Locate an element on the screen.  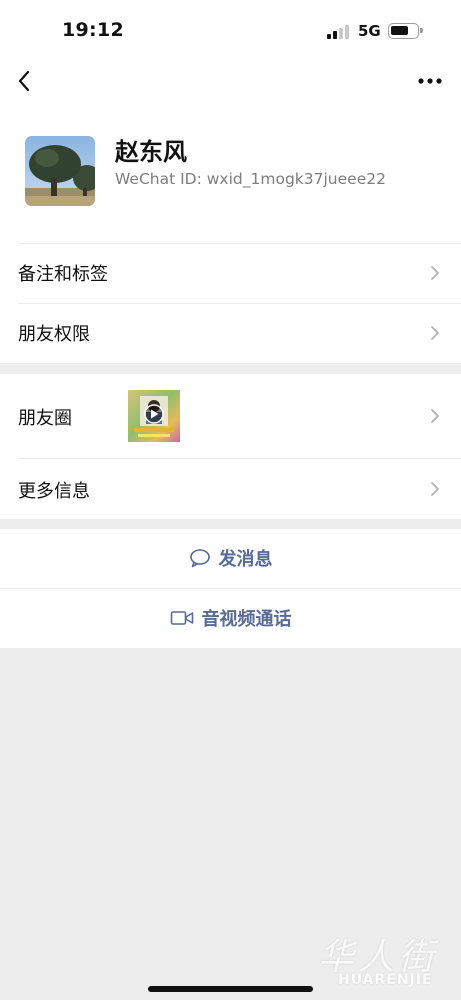
back-icon is located at coordinates (26, 81).